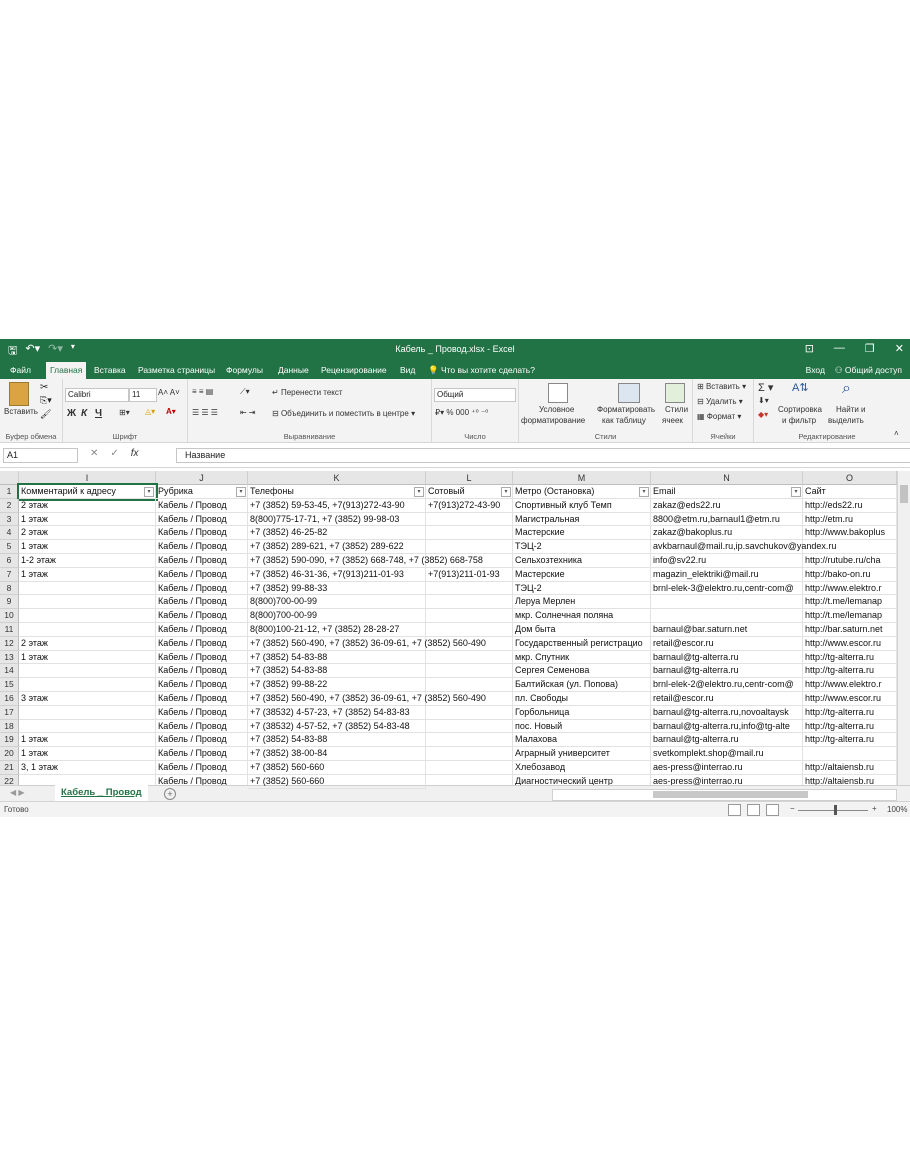 The height and width of the screenshot is (1155, 910). What do you see at coordinates (19, 394) in the screenshot?
I see `paste-icon` at bounding box center [19, 394].